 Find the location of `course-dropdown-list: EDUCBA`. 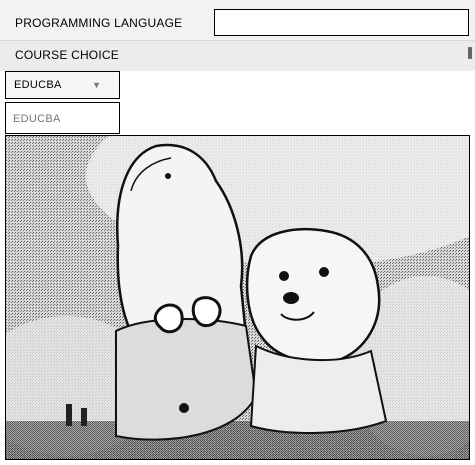

course-dropdown-list: EDUCBA is located at coordinates (62, 118).